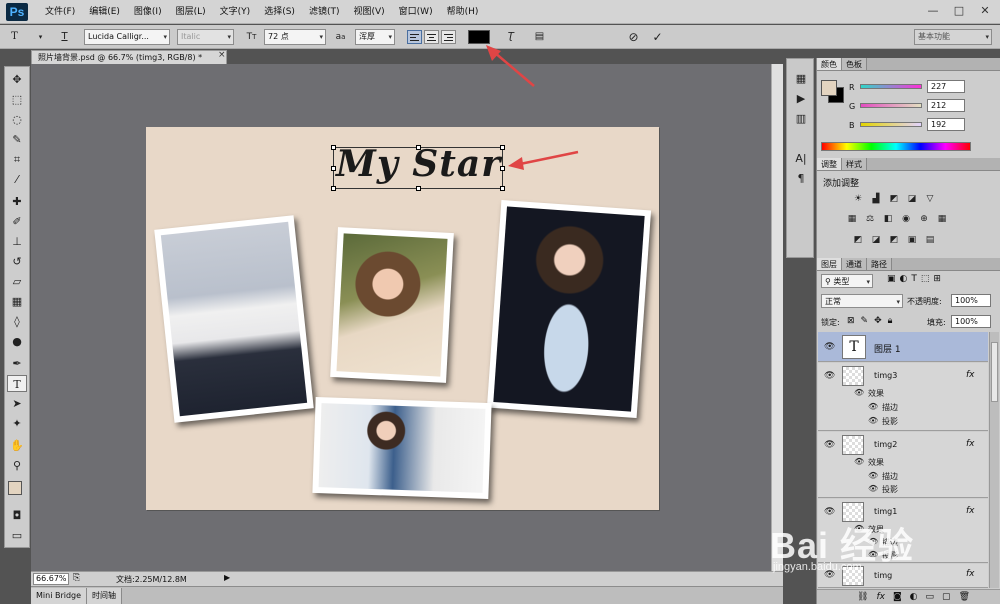 Image resolution: width=1000 pixels, height=604 pixels. Describe the element at coordinates (925, 279) in the screenshot. I see `shape-filter-icon: ⬚` at that location.